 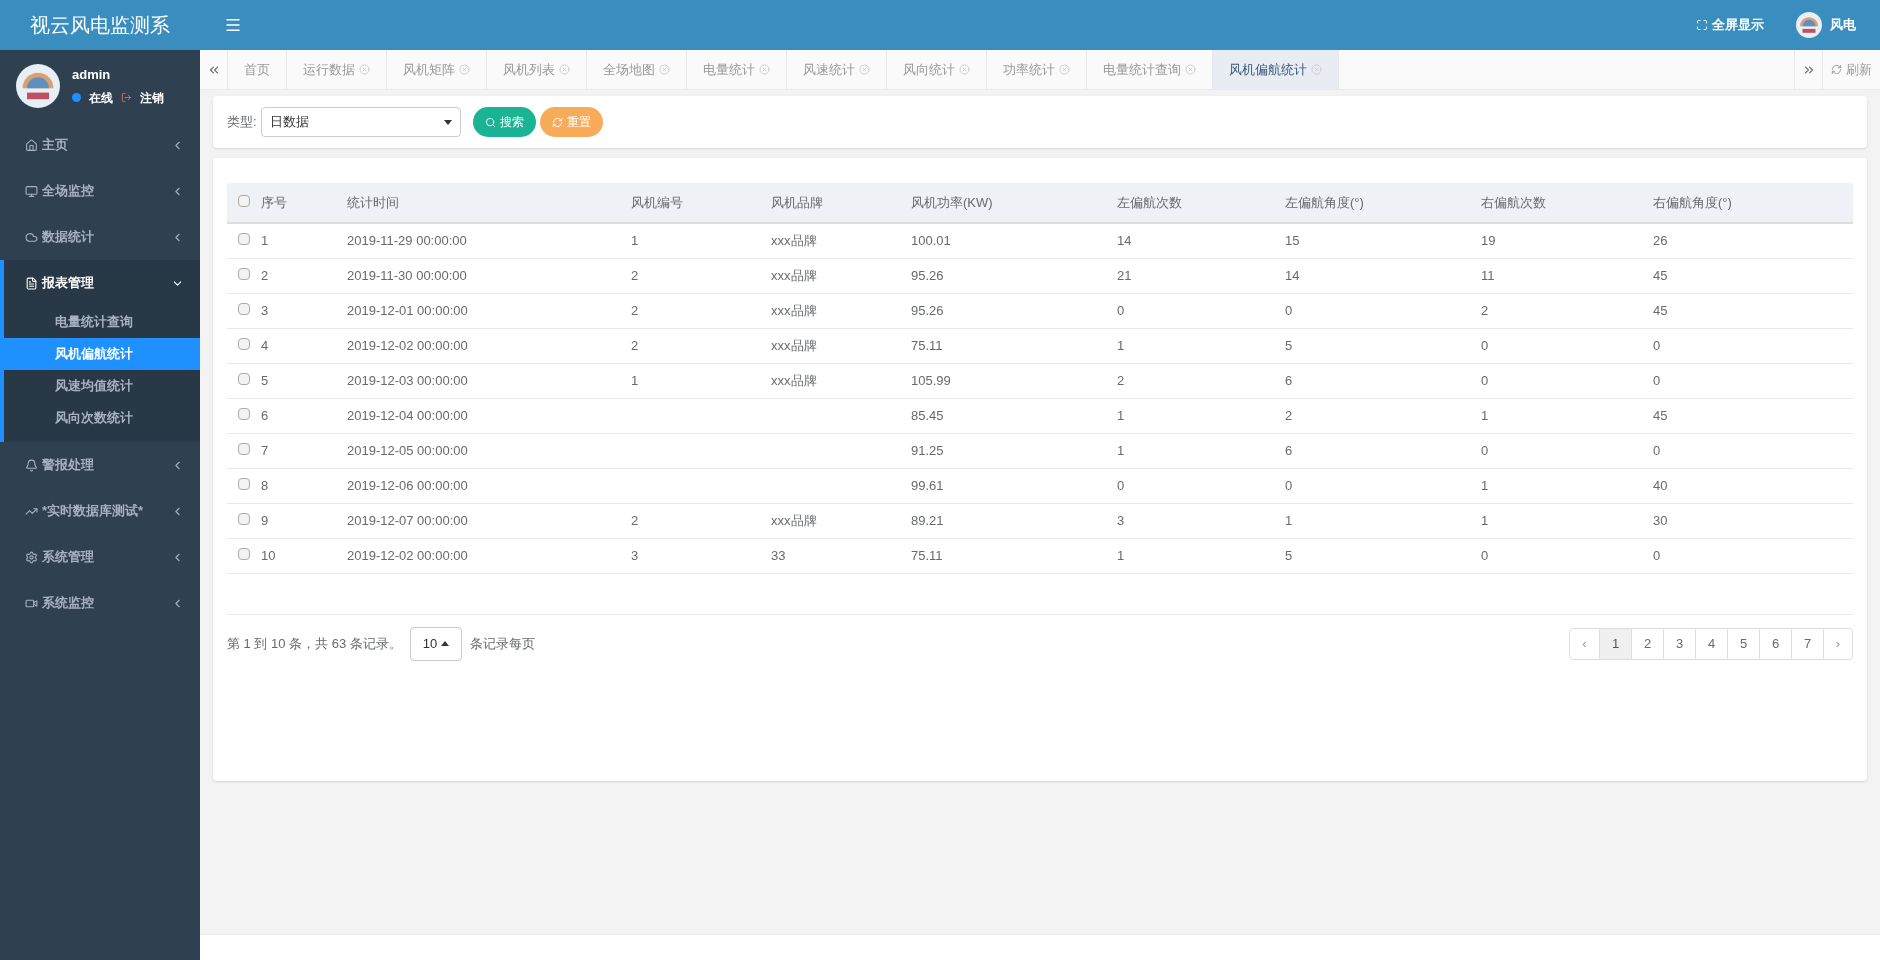 What do you see at coordinates (952, 202) in the screenshot?
I see `column-header: 风机功率(KW)` at bounding box center [952, 202].